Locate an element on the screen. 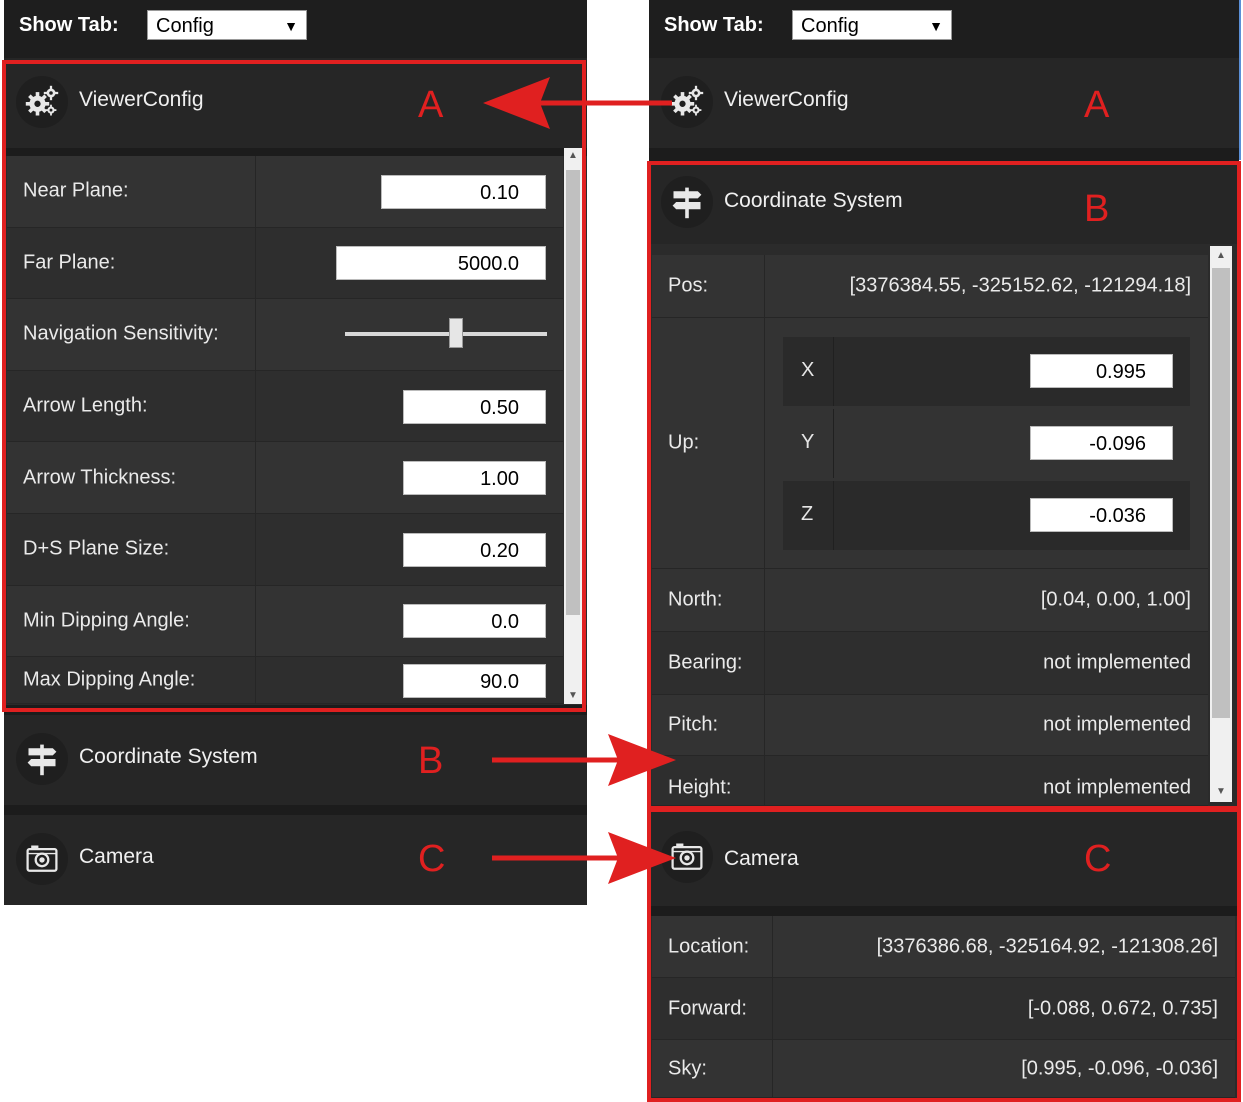 The width and height of the screenshot is (1243, 1102). arrow-b is located at coordinates (584, 760).